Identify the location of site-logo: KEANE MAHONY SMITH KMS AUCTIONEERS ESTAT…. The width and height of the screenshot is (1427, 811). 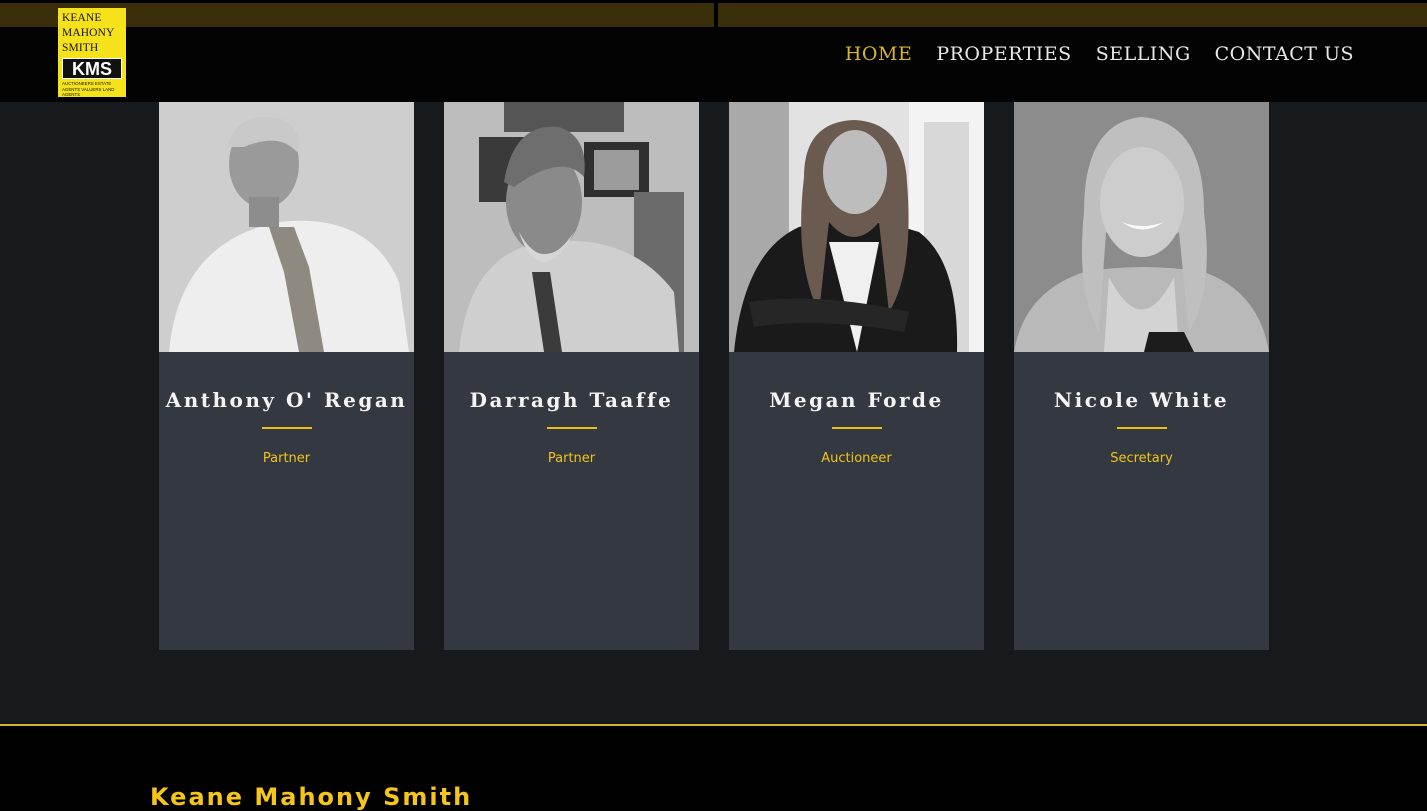
(92, 52).